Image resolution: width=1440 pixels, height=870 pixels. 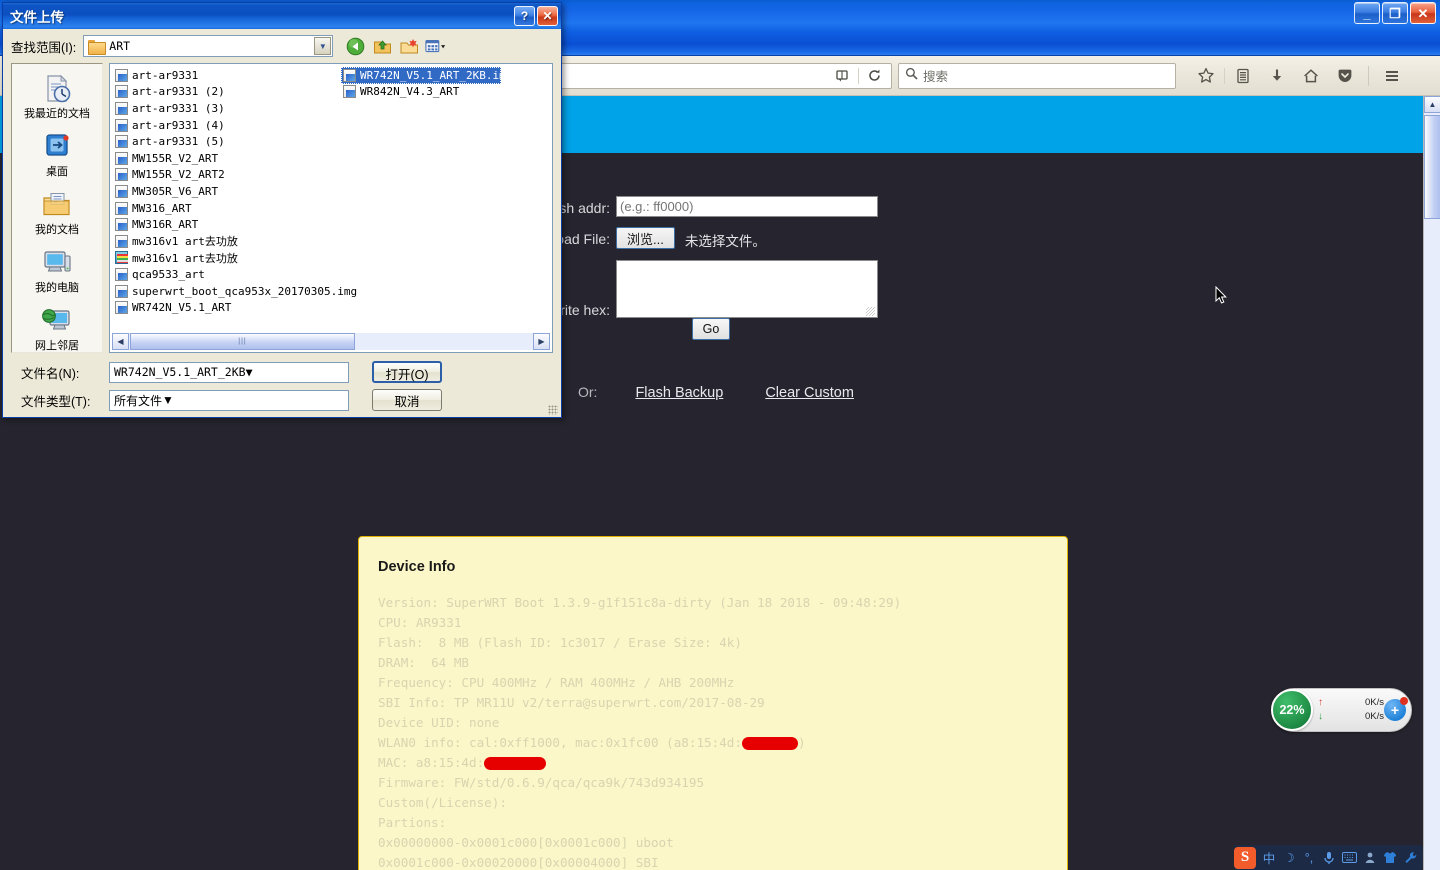 I want to click on file-name-label: mw316v1 art去功放, so click(x=185, y=242).